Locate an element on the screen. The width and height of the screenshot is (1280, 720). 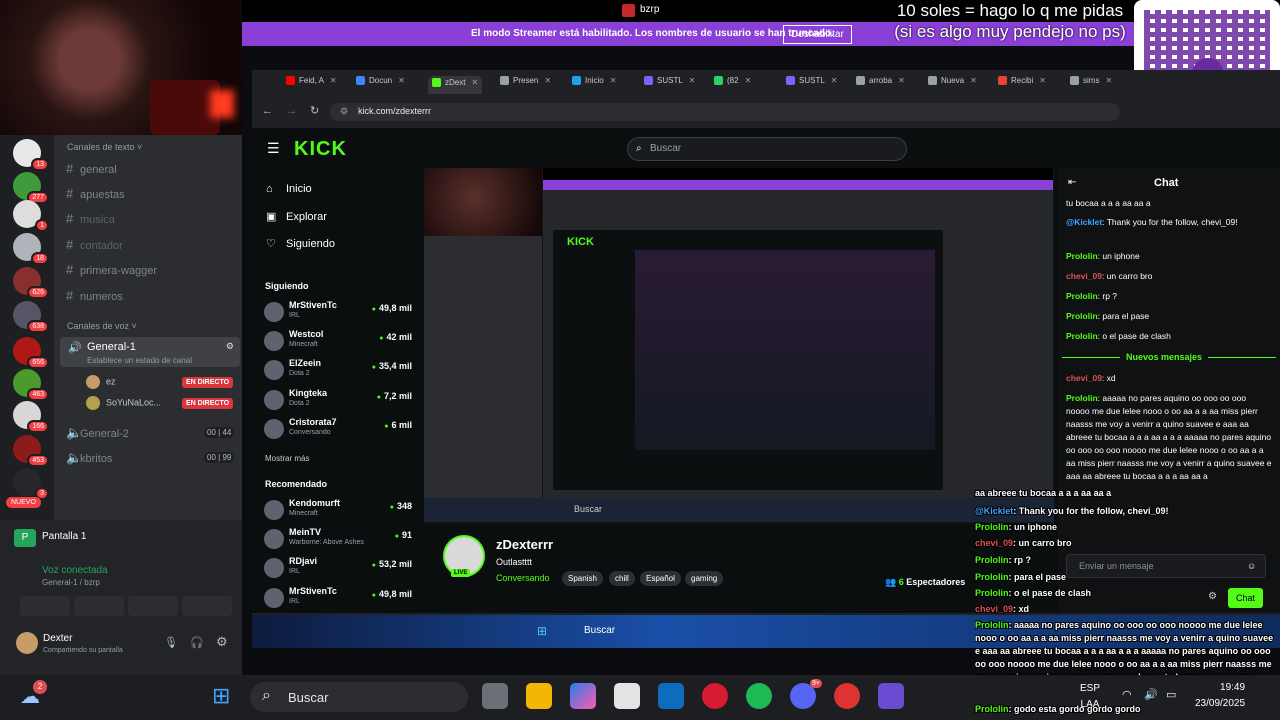
site-info-icon: ⚙ is located at coordinates (344, 111).